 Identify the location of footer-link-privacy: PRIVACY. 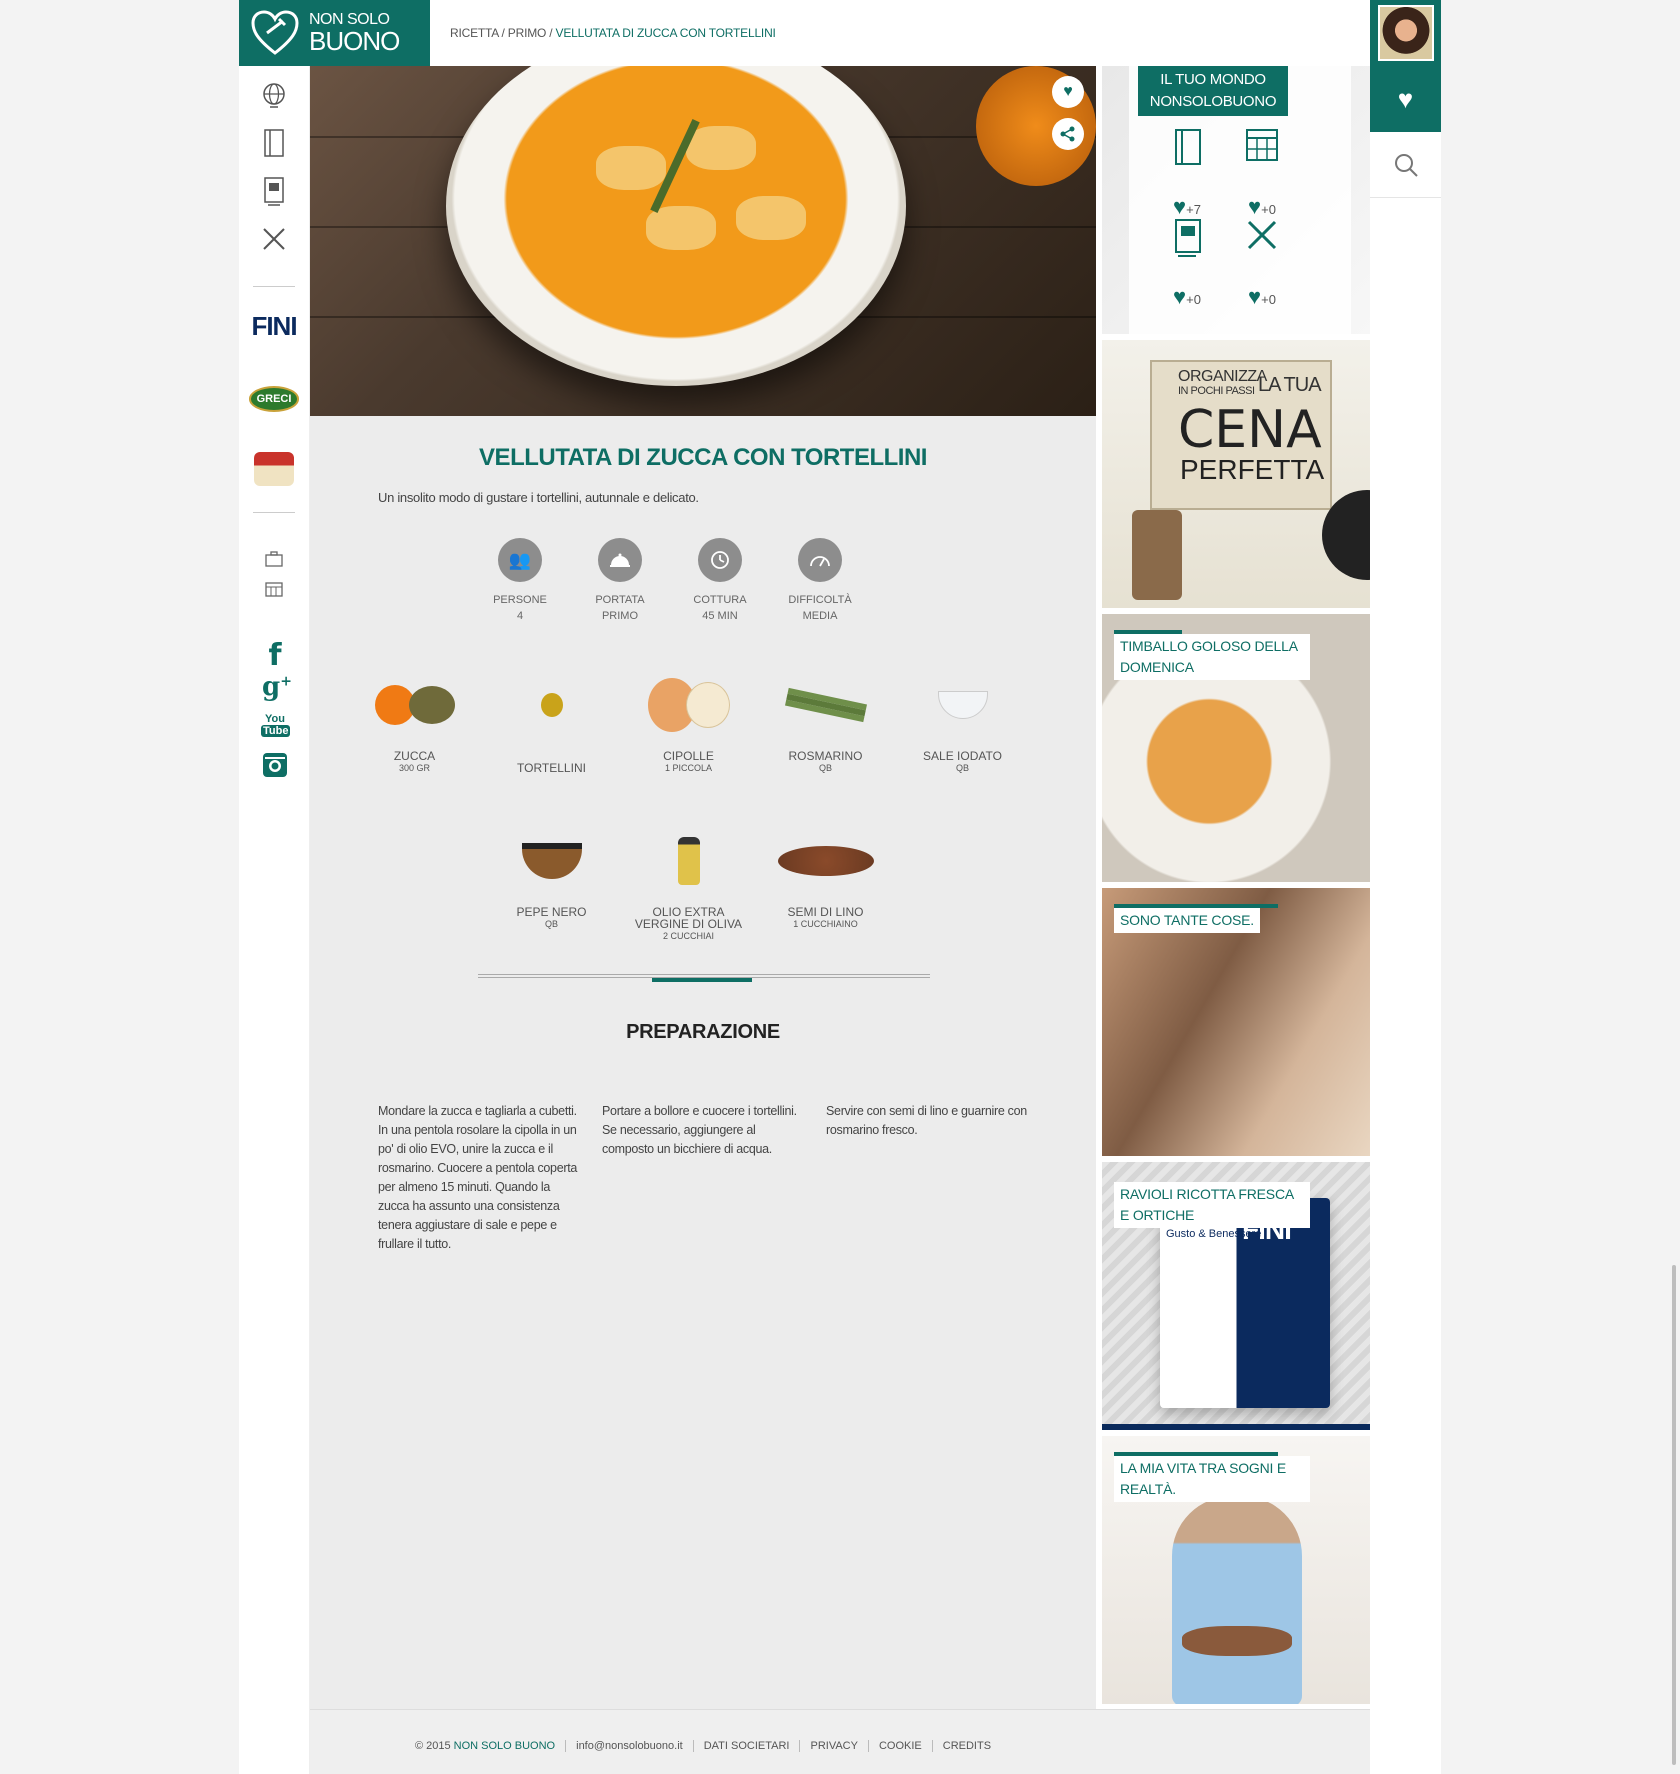
(834, 1746).